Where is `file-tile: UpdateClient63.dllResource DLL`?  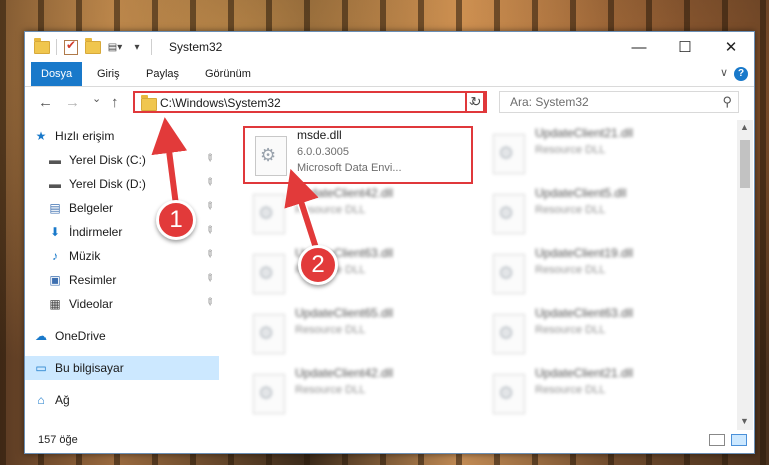 file-tile: UpdateClient63.dllResource DLL is located at coordinates (358, 275).